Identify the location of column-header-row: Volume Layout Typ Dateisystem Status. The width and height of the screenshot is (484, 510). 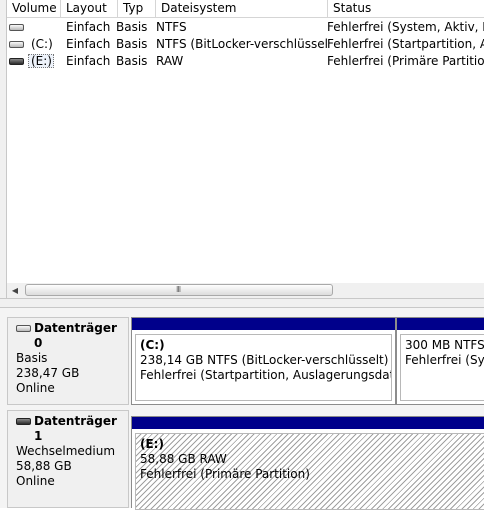
(245, 9).